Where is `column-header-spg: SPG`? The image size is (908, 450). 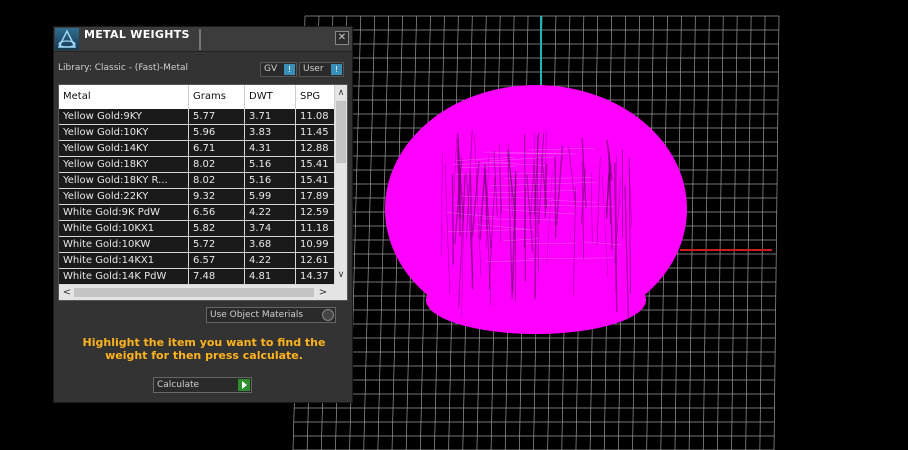 column-header-spg: SPG is located at coordinates (315, 97).